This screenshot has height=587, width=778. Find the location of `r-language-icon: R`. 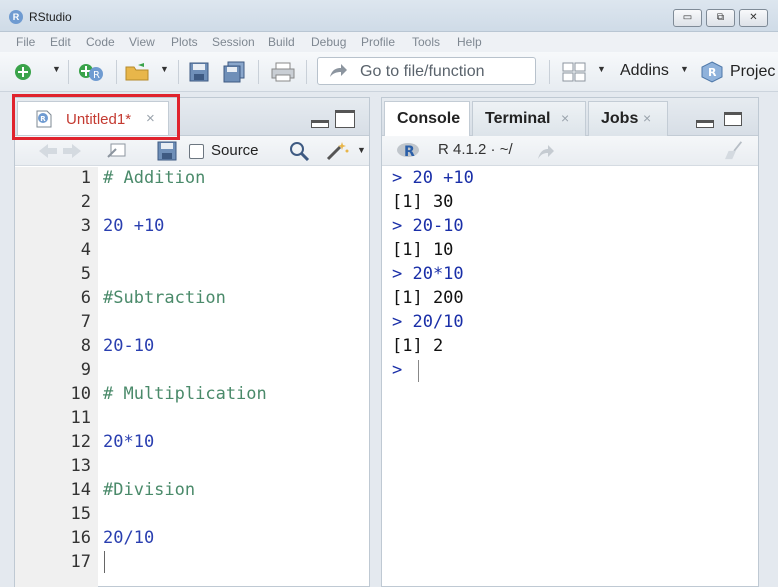

r-language-icon: R is located at coordinates (408, 151).